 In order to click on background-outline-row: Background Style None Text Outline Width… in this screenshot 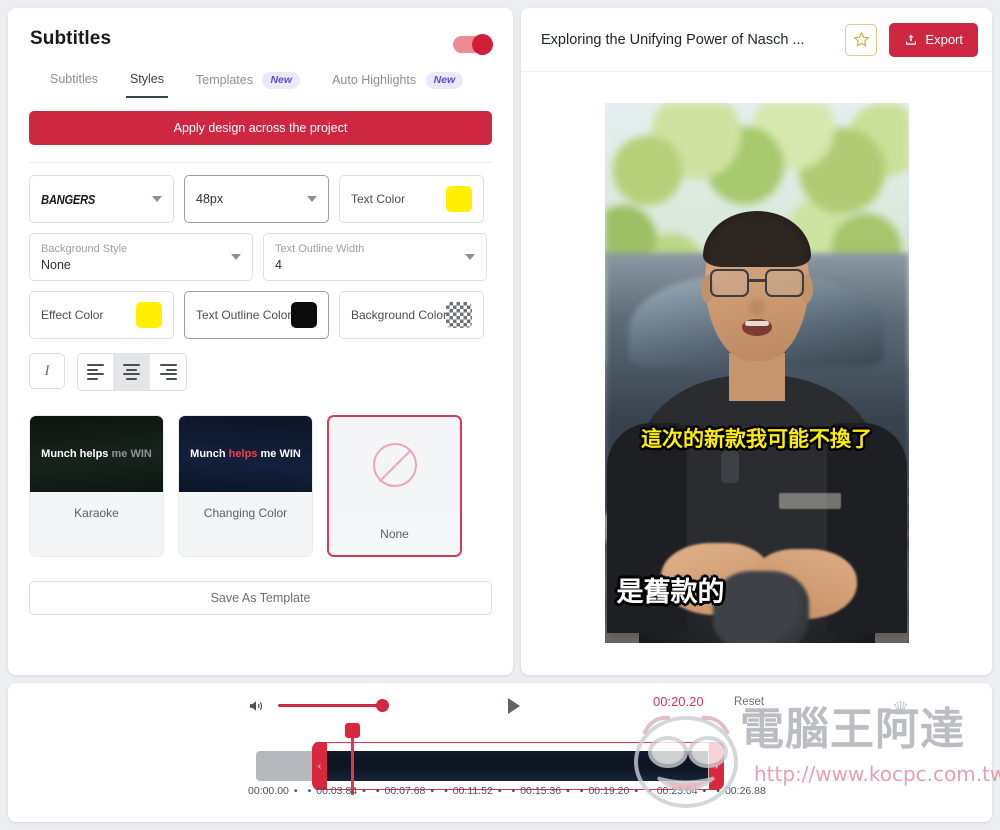, I will do `click(260, 257)`.